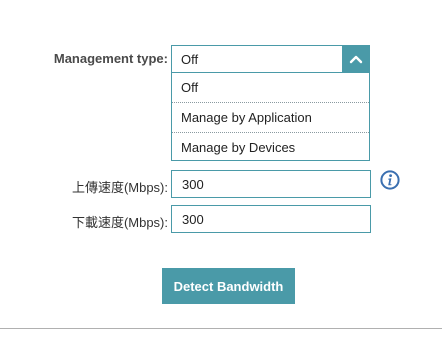 Image resolution: width=442 pixels, height=337 pixels. What do you see at coordinates (270, 146) in the screenshot?
I see `option-manage-by-devices: Manage by Devices` at bounding box center [270, 146].